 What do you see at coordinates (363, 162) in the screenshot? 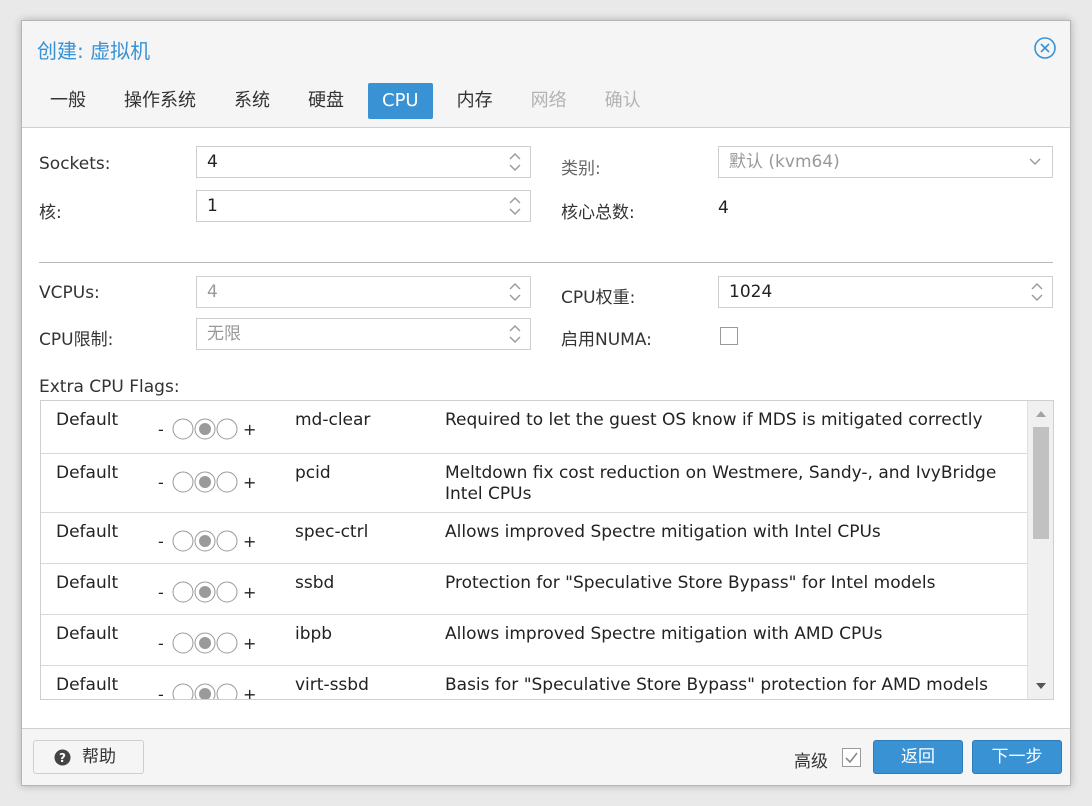
I see `sockets-input: 4` at bounding box center [363, 162].